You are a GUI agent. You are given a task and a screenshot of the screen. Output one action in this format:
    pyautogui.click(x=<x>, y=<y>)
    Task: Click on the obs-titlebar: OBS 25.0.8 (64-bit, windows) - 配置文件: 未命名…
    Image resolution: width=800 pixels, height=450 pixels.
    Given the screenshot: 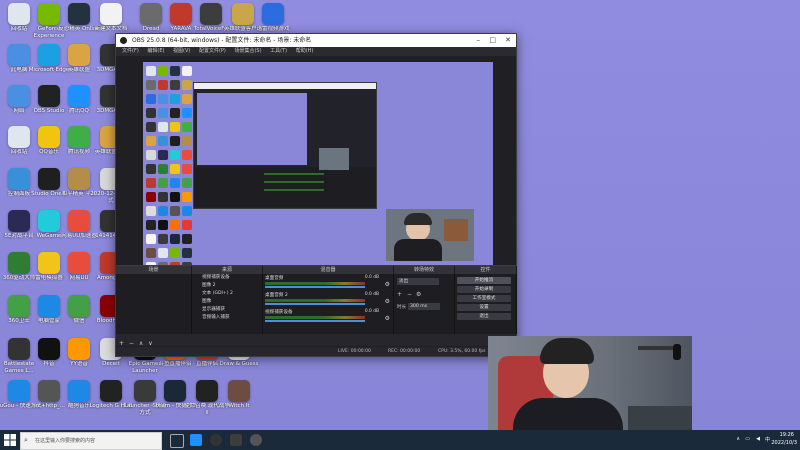 What is the action you would take?
    pyautogui.click(x=316, y=40)
    